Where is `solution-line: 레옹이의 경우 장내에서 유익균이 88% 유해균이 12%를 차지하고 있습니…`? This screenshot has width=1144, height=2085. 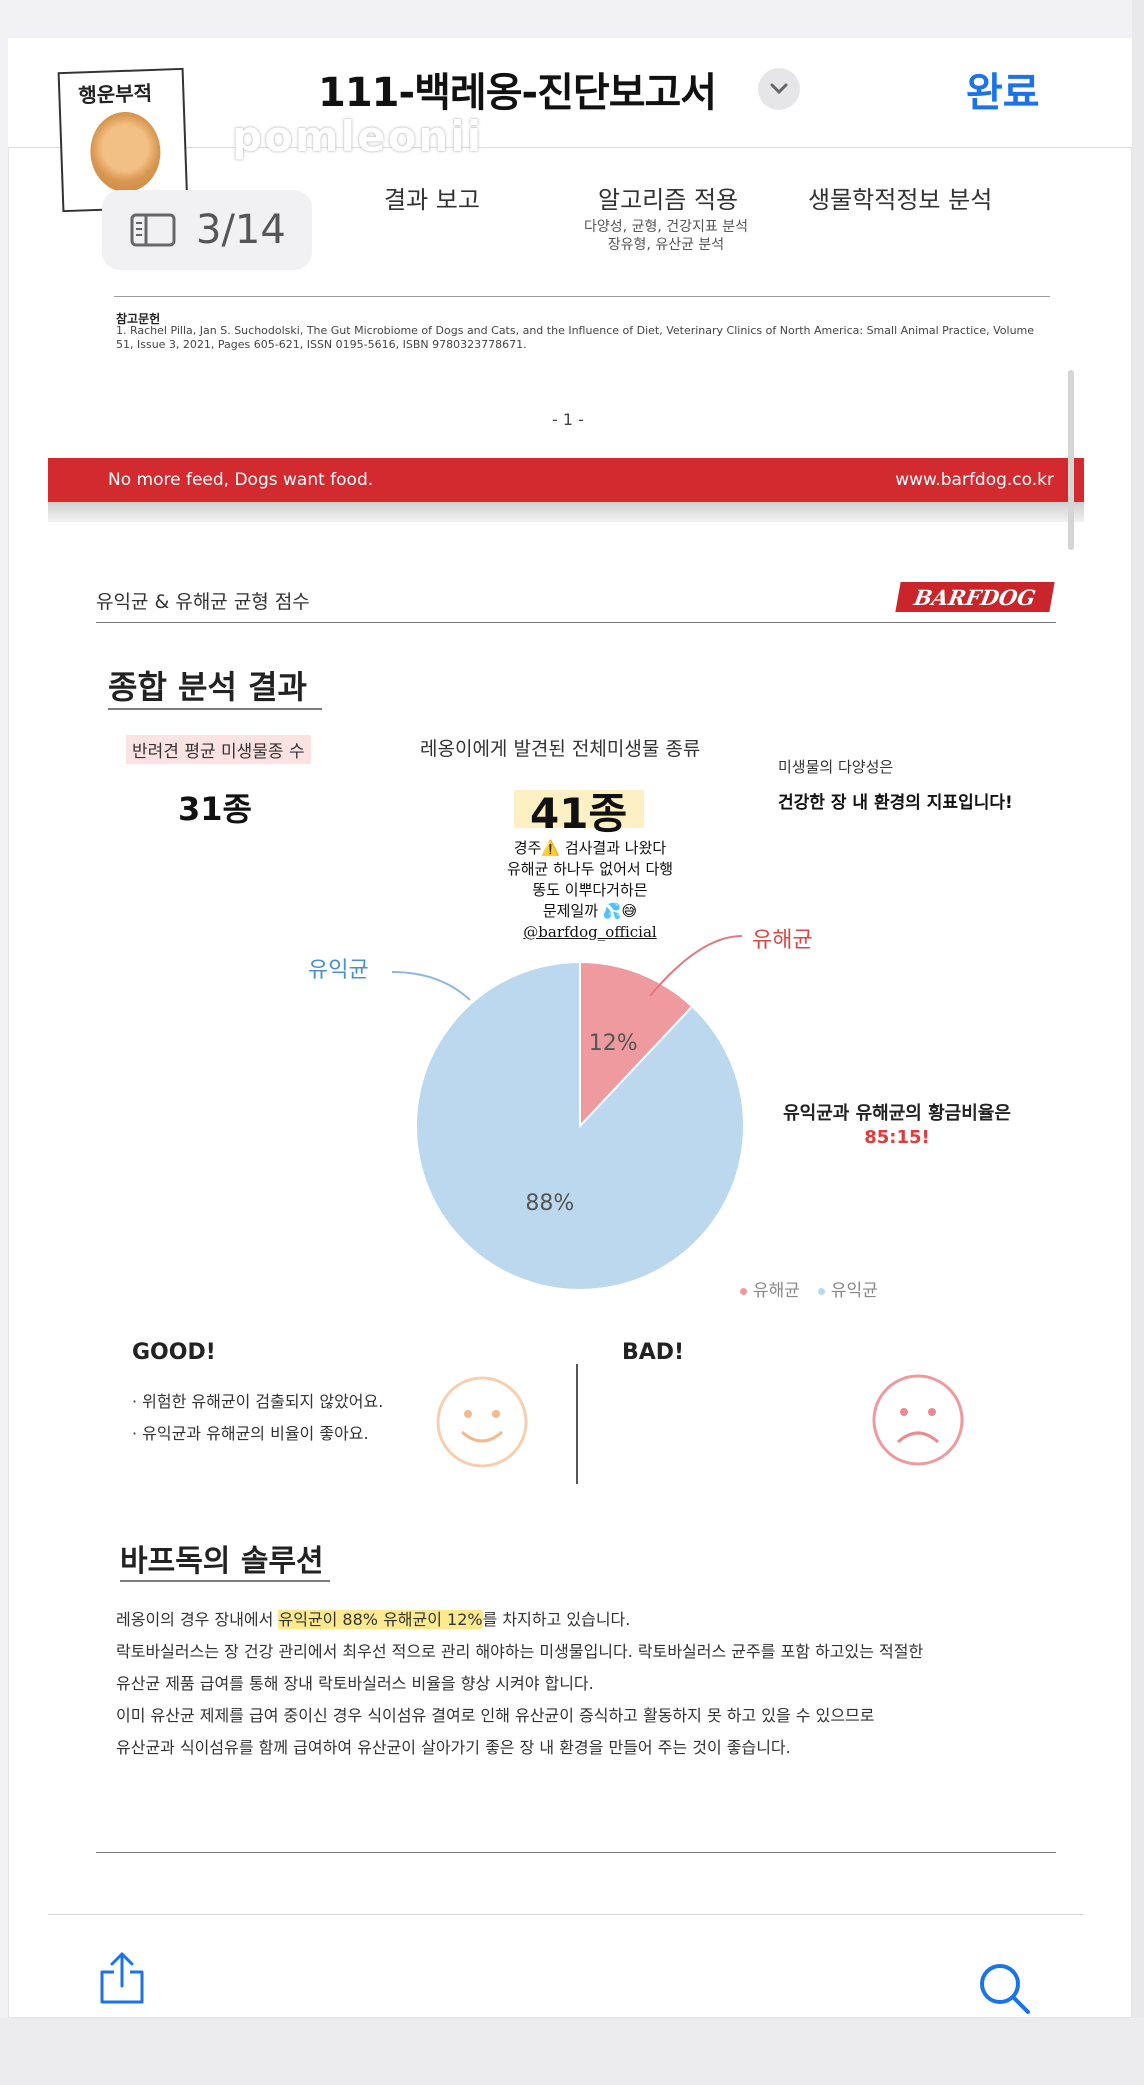 solution-line: 레옹이의 경우 장내에서 유익균이 88% 유해균이 12%를 차지하고 있습니… is located at coordinates (596, 1620).